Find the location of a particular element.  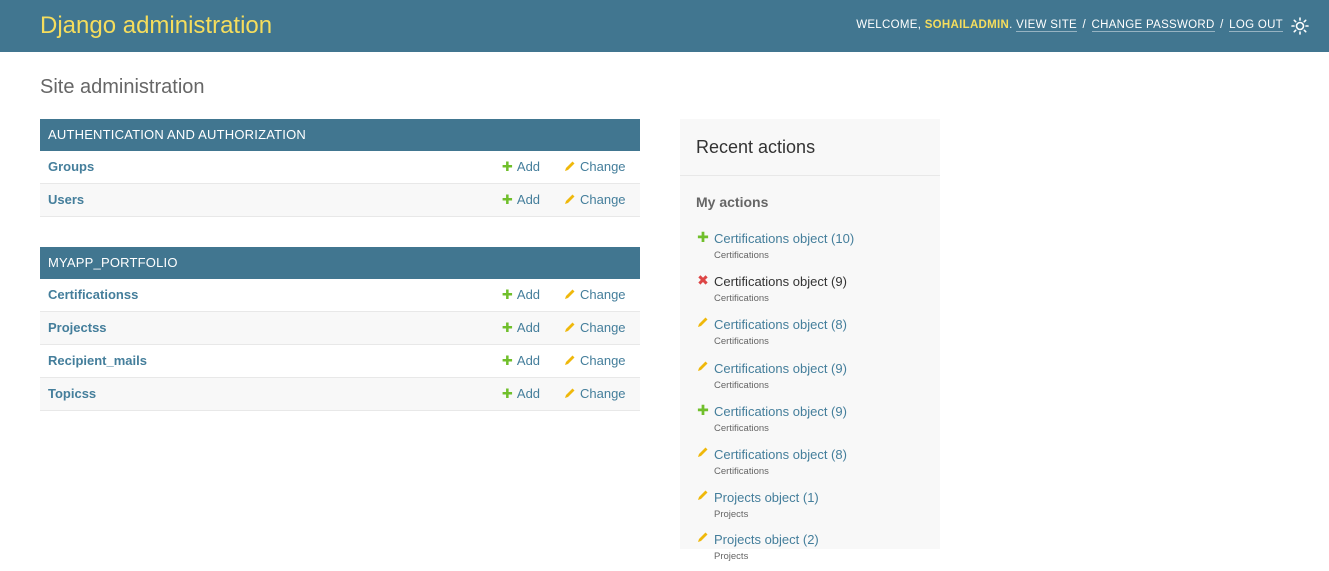

change-certificationss-button: Change is located at coordinates (595, 295).